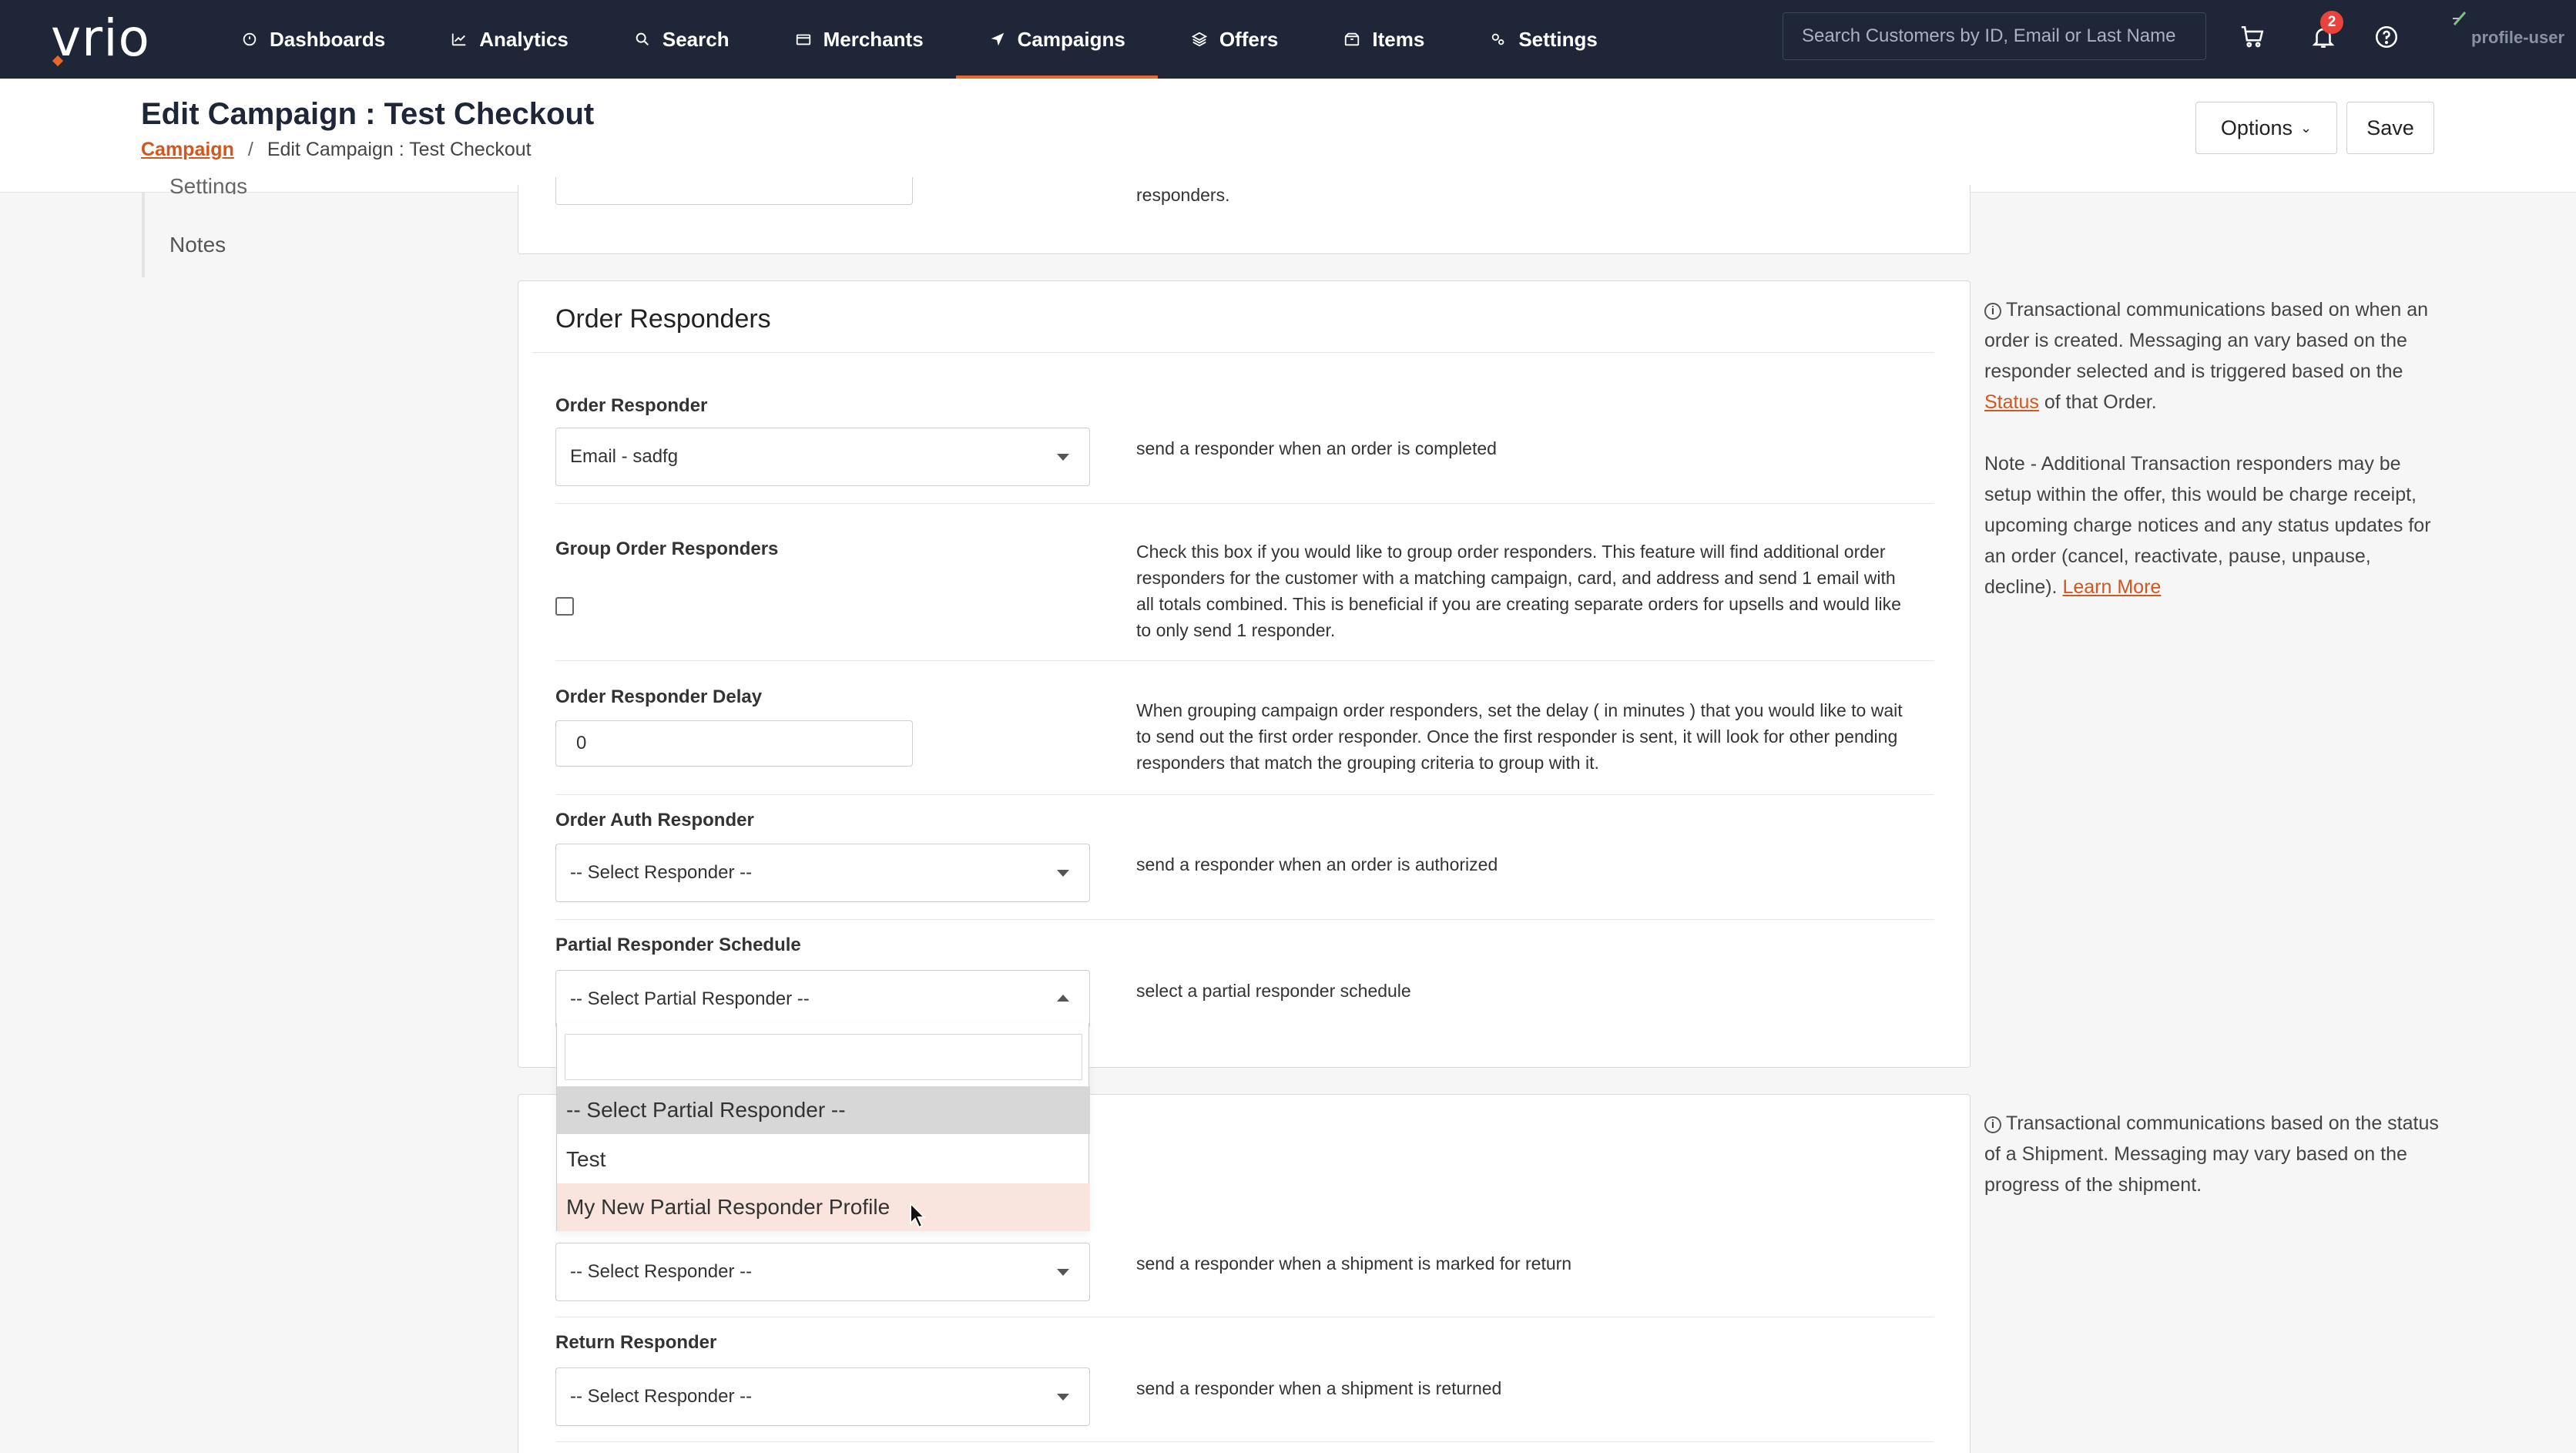  What do you see at coordinates (823, 1159) in the screenshot?
I see `dropdown-option: Test` at bounding box center [823, 1159].